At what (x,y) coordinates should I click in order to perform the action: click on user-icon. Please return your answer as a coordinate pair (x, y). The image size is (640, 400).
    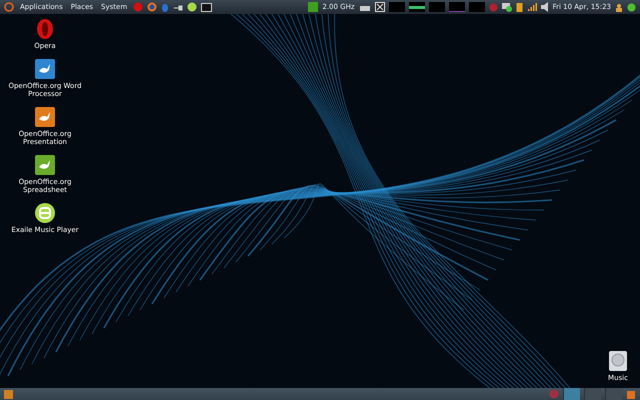
    Looking at the image, I should click on (619, 7).